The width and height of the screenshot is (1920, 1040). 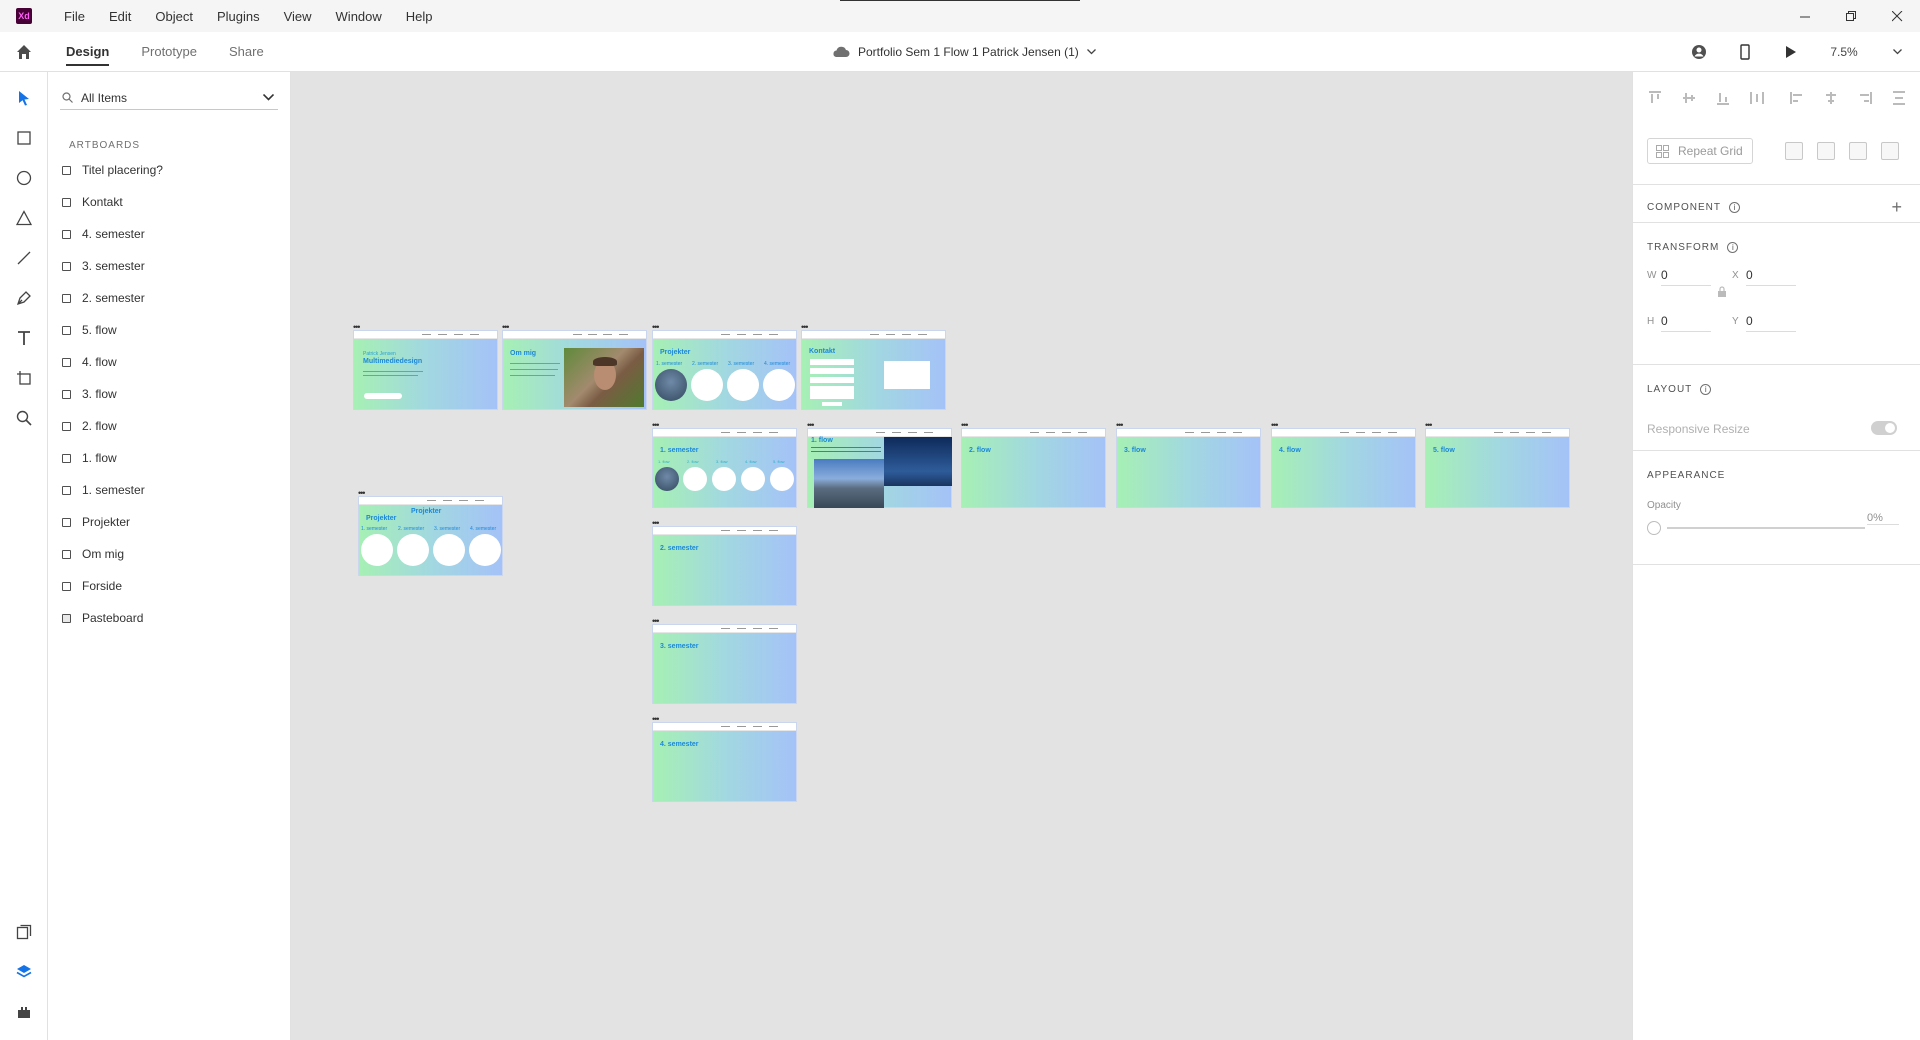 What do you see at coordinates (103, 298) in the screenshot?
I see `layer-item: 2. semester` at bounding box center [103, 298].